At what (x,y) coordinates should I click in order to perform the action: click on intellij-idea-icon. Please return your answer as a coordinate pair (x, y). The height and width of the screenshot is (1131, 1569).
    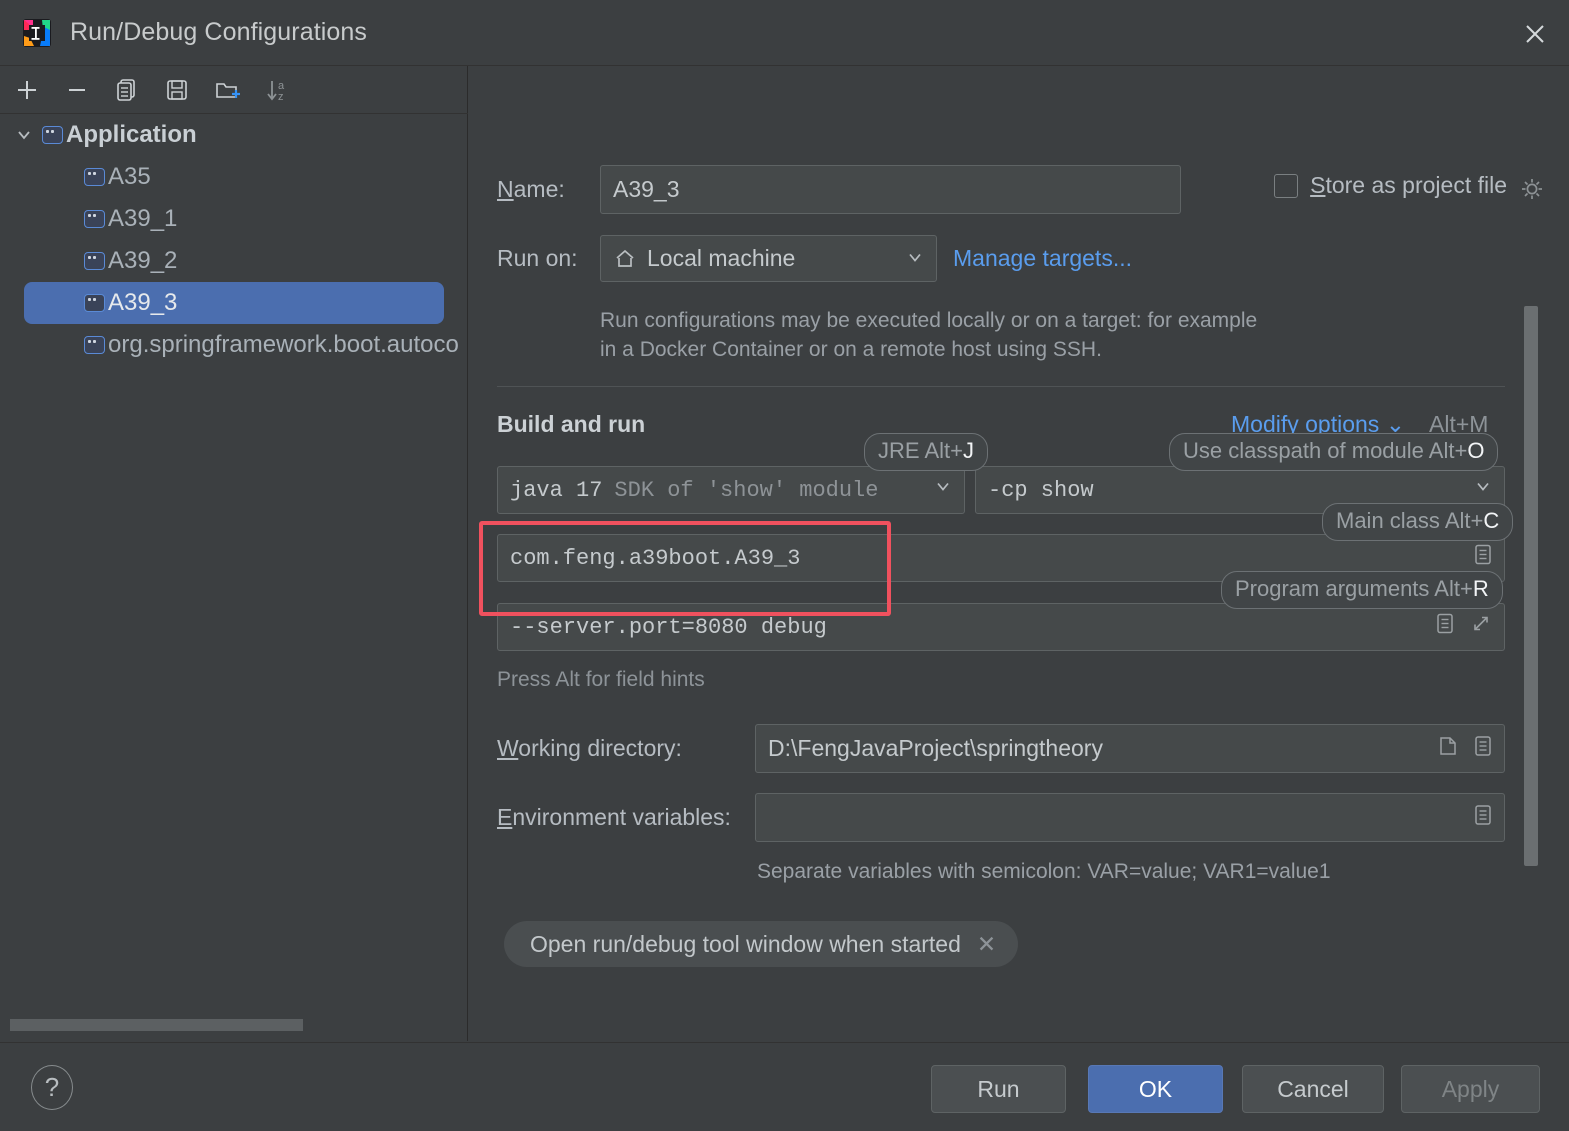
    Looking at the image, I should click on (37, 33).